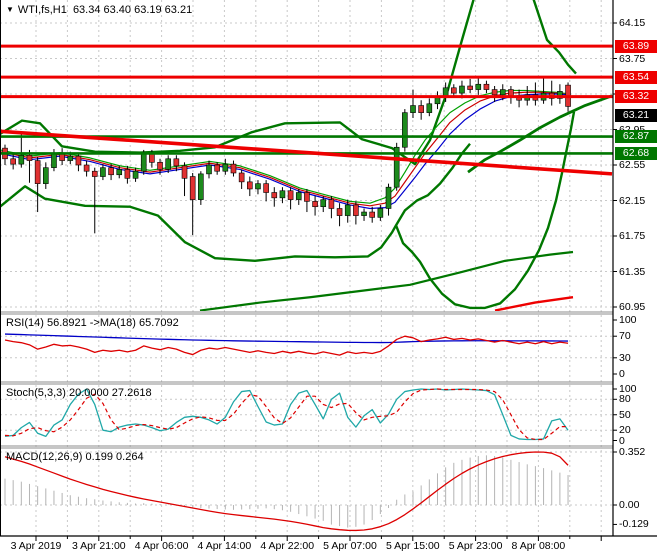 The height and width of the screenshot is (560, 660). What do you see at coordinates (632, 200) in the screenshot?
I see `y-axis-label: 62.15` at bounding box center [632, 200].